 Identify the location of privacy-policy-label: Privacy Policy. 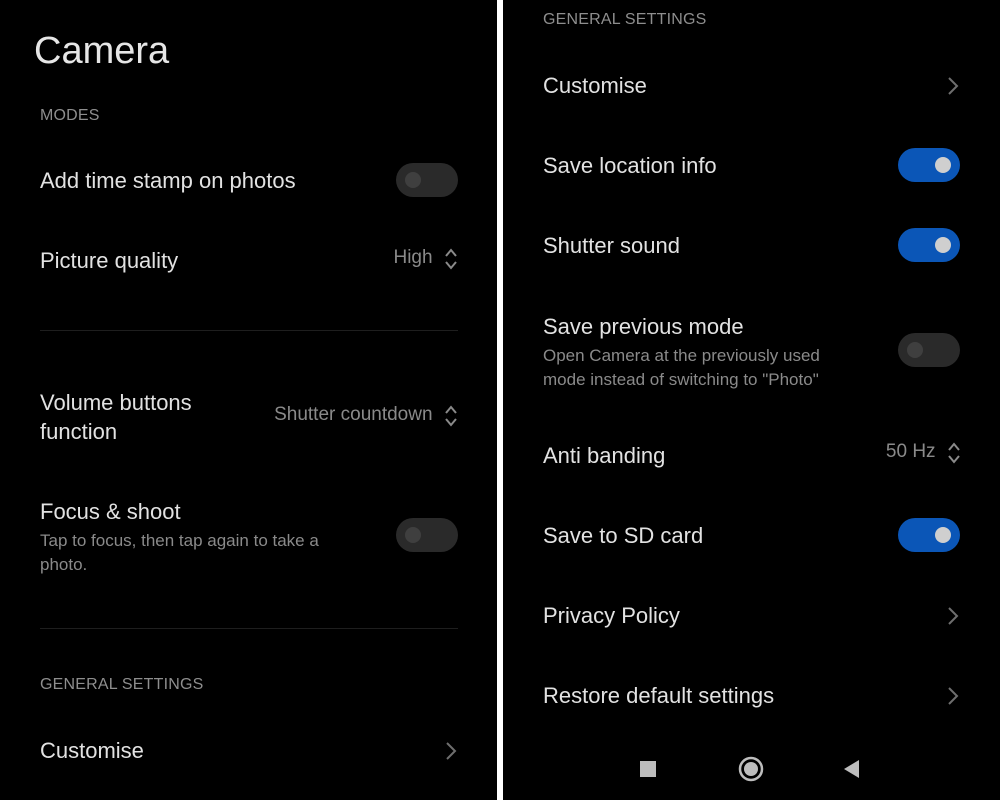
(611, 615).